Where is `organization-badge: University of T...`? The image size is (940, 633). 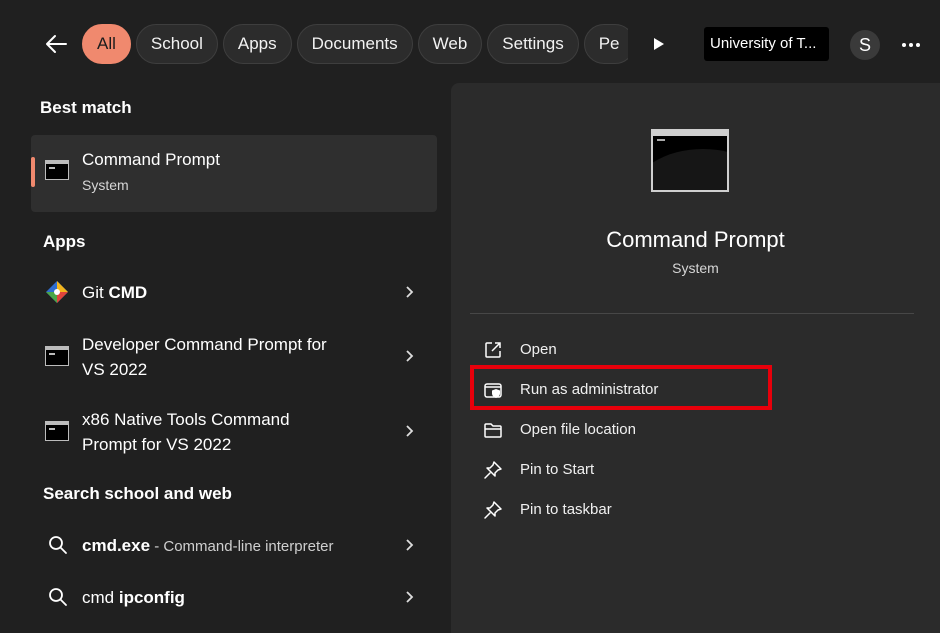
organization-badge: University of T... is located at coordinates (766, 44).